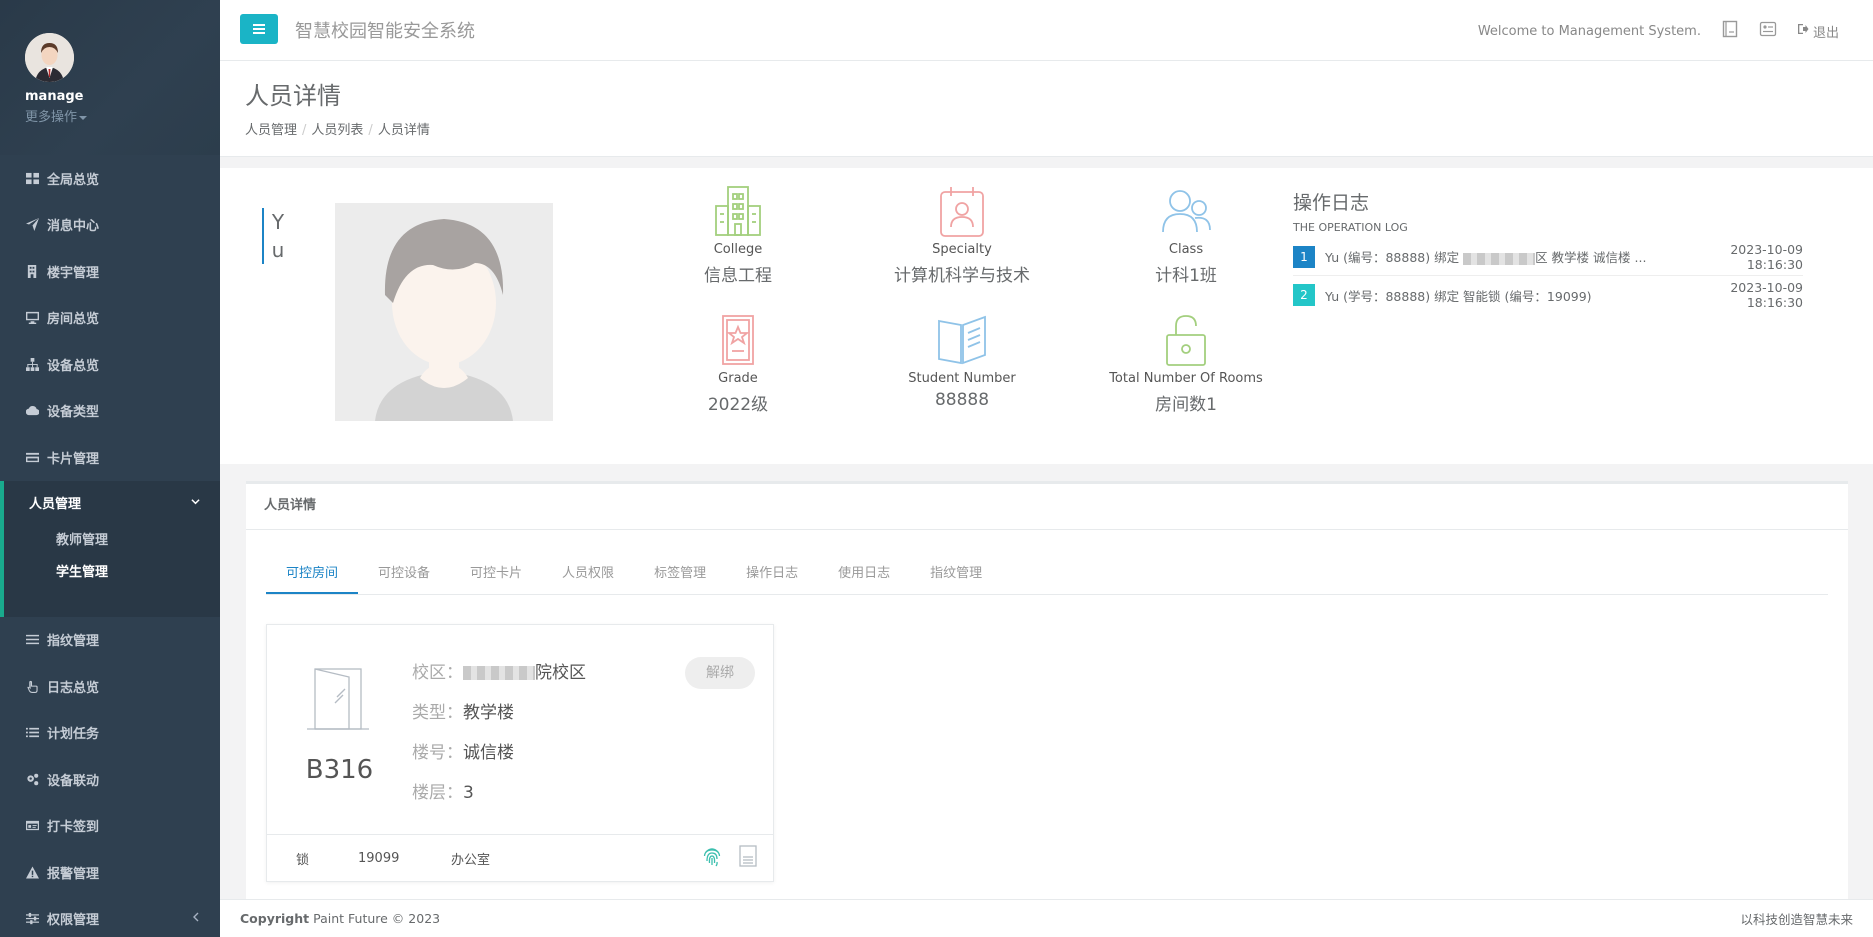 Image resolution: width=1873 pixels, height=937 pixels. I want to click on caret-down-icon, so click(83, 117).